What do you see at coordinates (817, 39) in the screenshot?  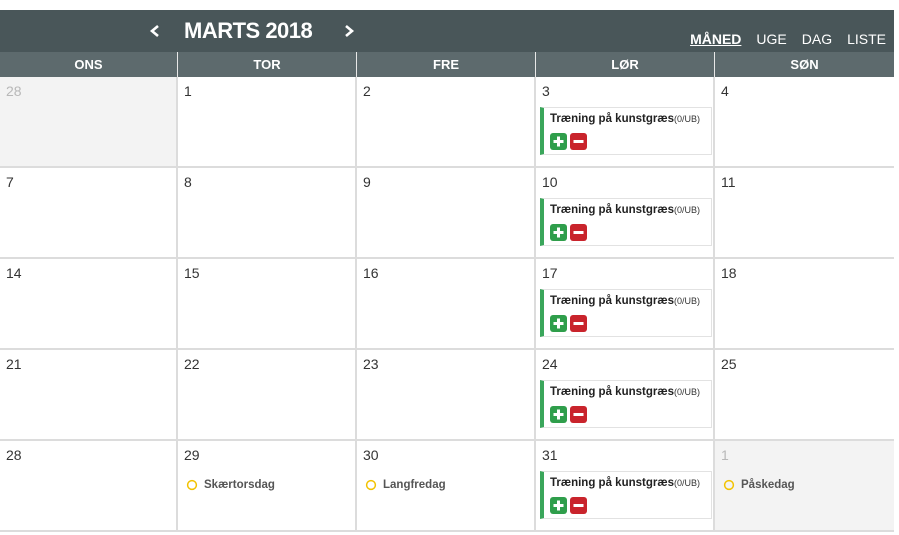 I see `view-dag-button: DAG` at bounding box center [817, 39].